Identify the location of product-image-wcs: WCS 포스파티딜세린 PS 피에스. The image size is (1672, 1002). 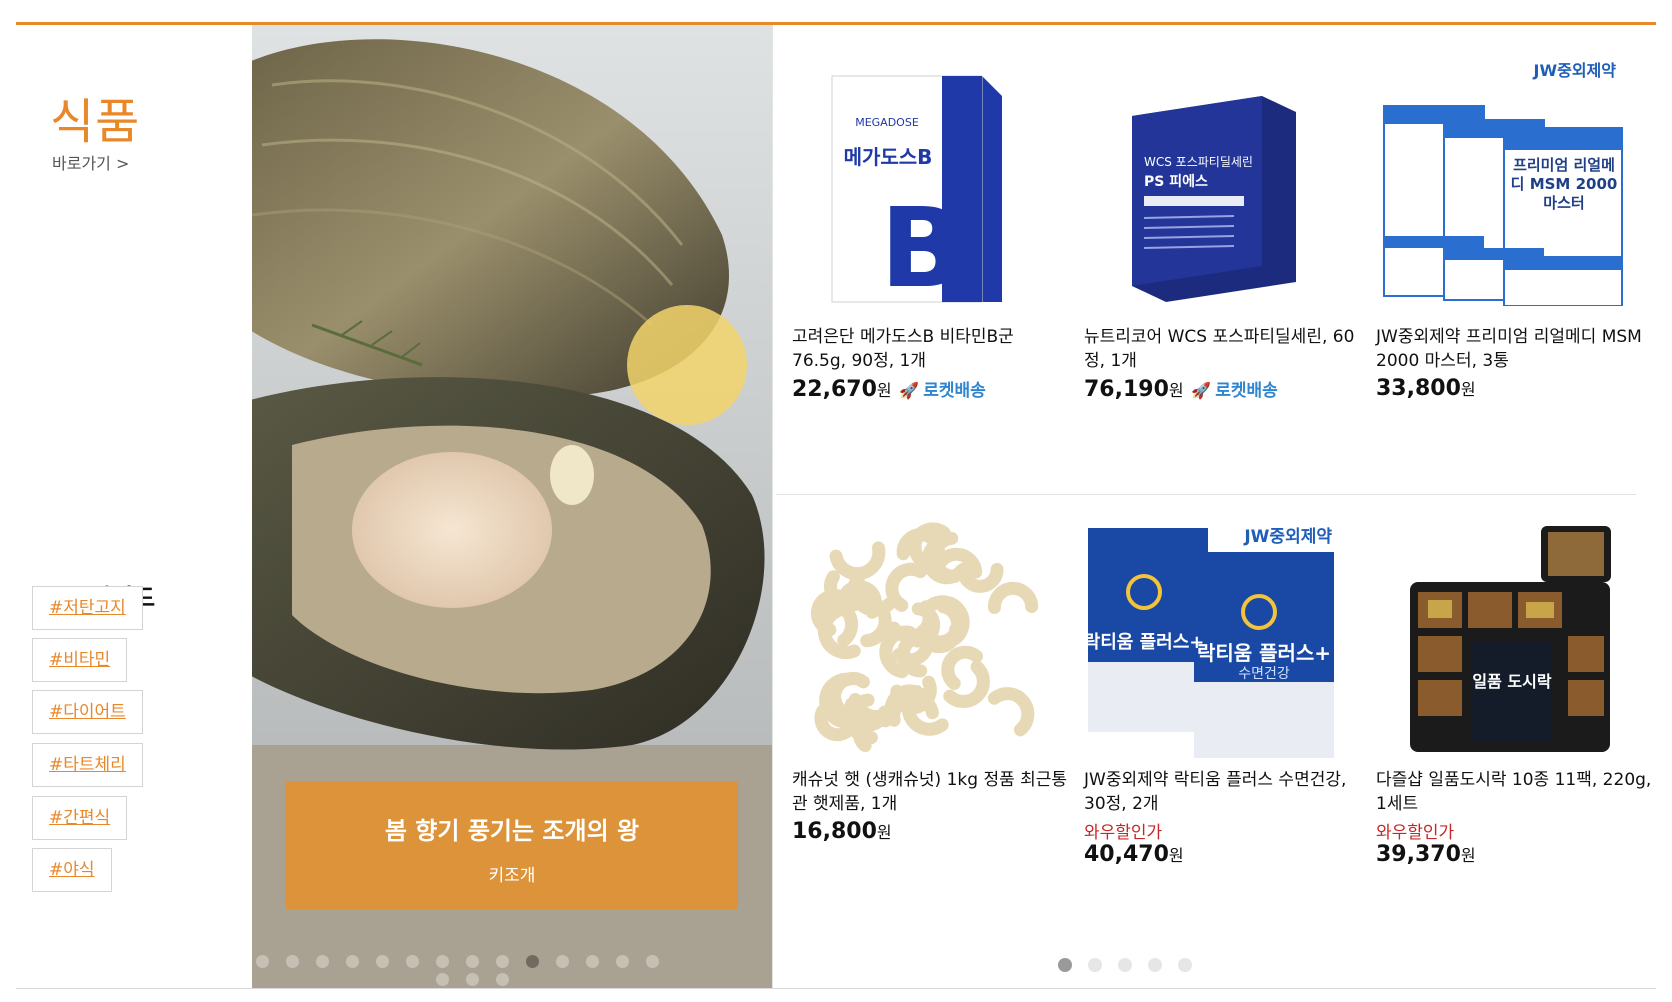
(1214, 199).